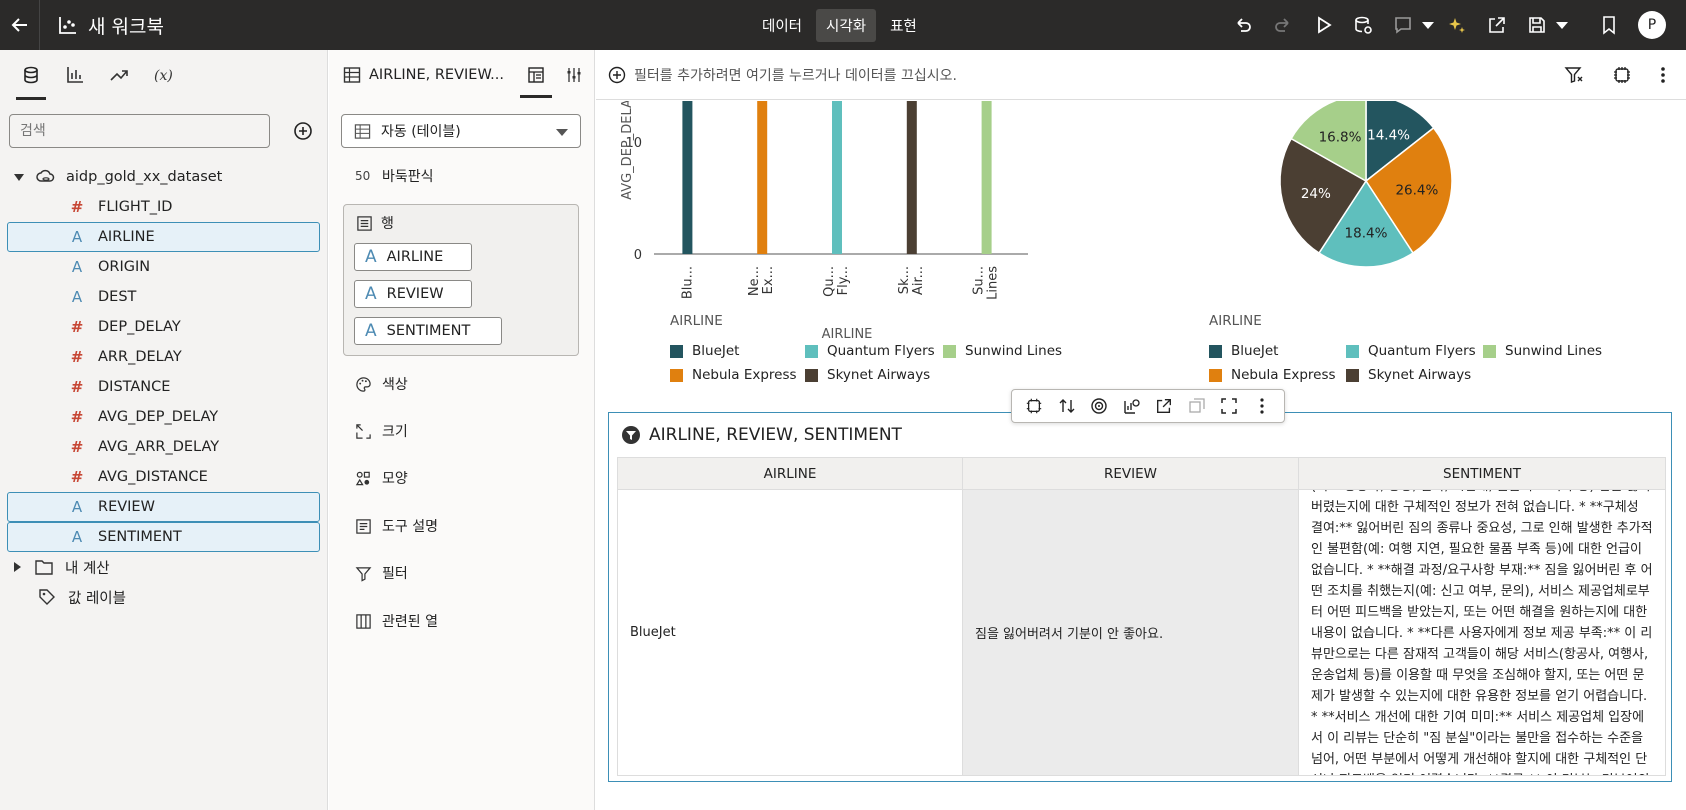 The image size is (1686, 810). What do you see at coordinates (1652, 25) in the screenshot?
I see `user-avatar: P` at bounding box center [1652, 25].